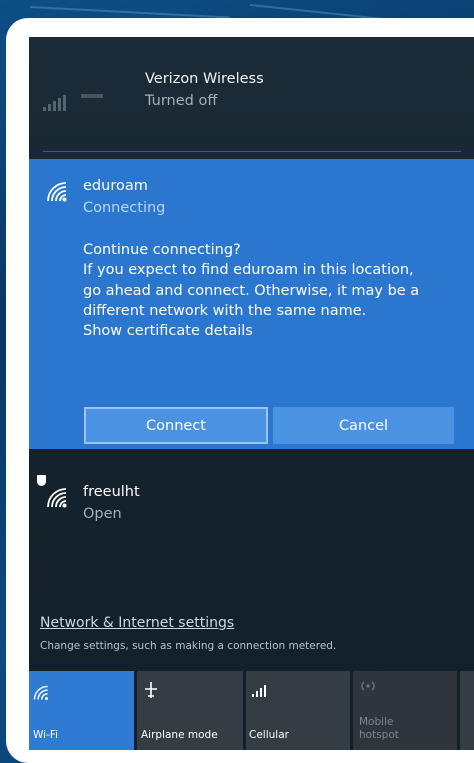 The height and width of the screenshot is (763, 474). I want to click on airplane-mode-toggle: Airplane mode, so click(190, 710).